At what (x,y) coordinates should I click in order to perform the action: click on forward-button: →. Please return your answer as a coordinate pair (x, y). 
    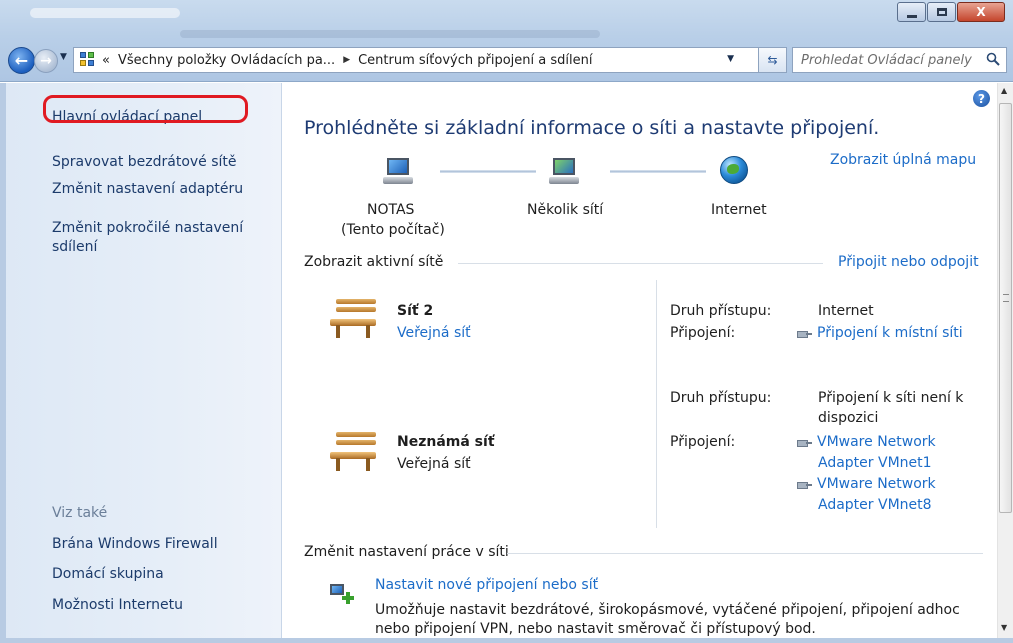
    Looking at the image, I should click on (46, 61).